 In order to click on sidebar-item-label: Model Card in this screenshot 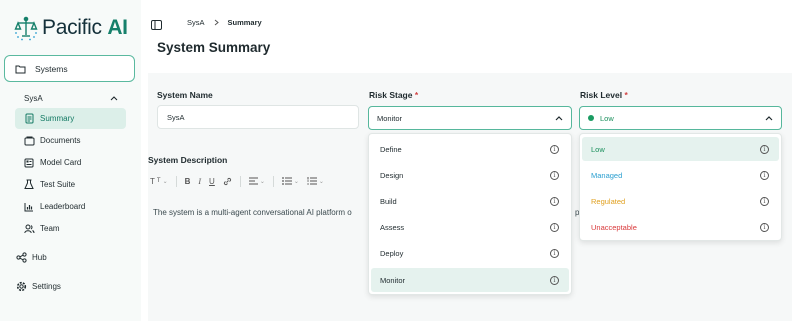, I will do `click(61, 162)`.